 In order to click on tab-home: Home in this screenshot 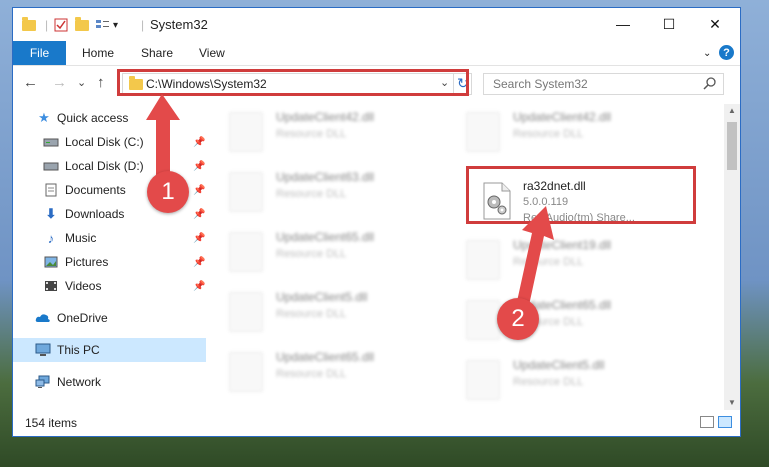, I will do `click(98, 53)`.